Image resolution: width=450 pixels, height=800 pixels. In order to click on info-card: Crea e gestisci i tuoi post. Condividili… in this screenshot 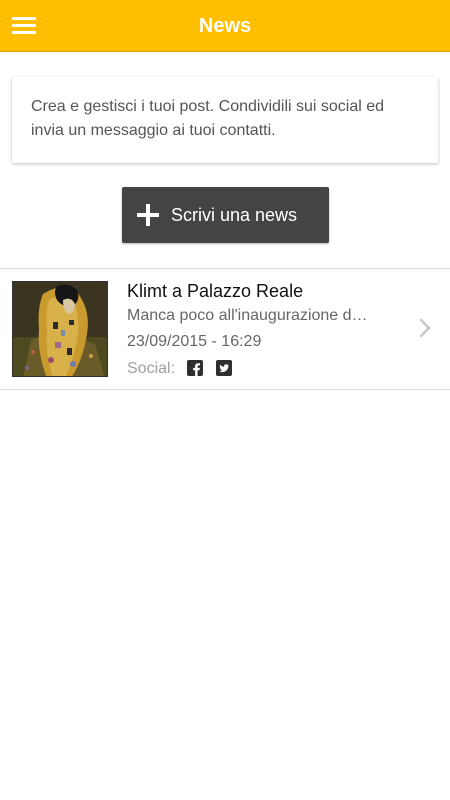, I will do `click(225, 120)`.